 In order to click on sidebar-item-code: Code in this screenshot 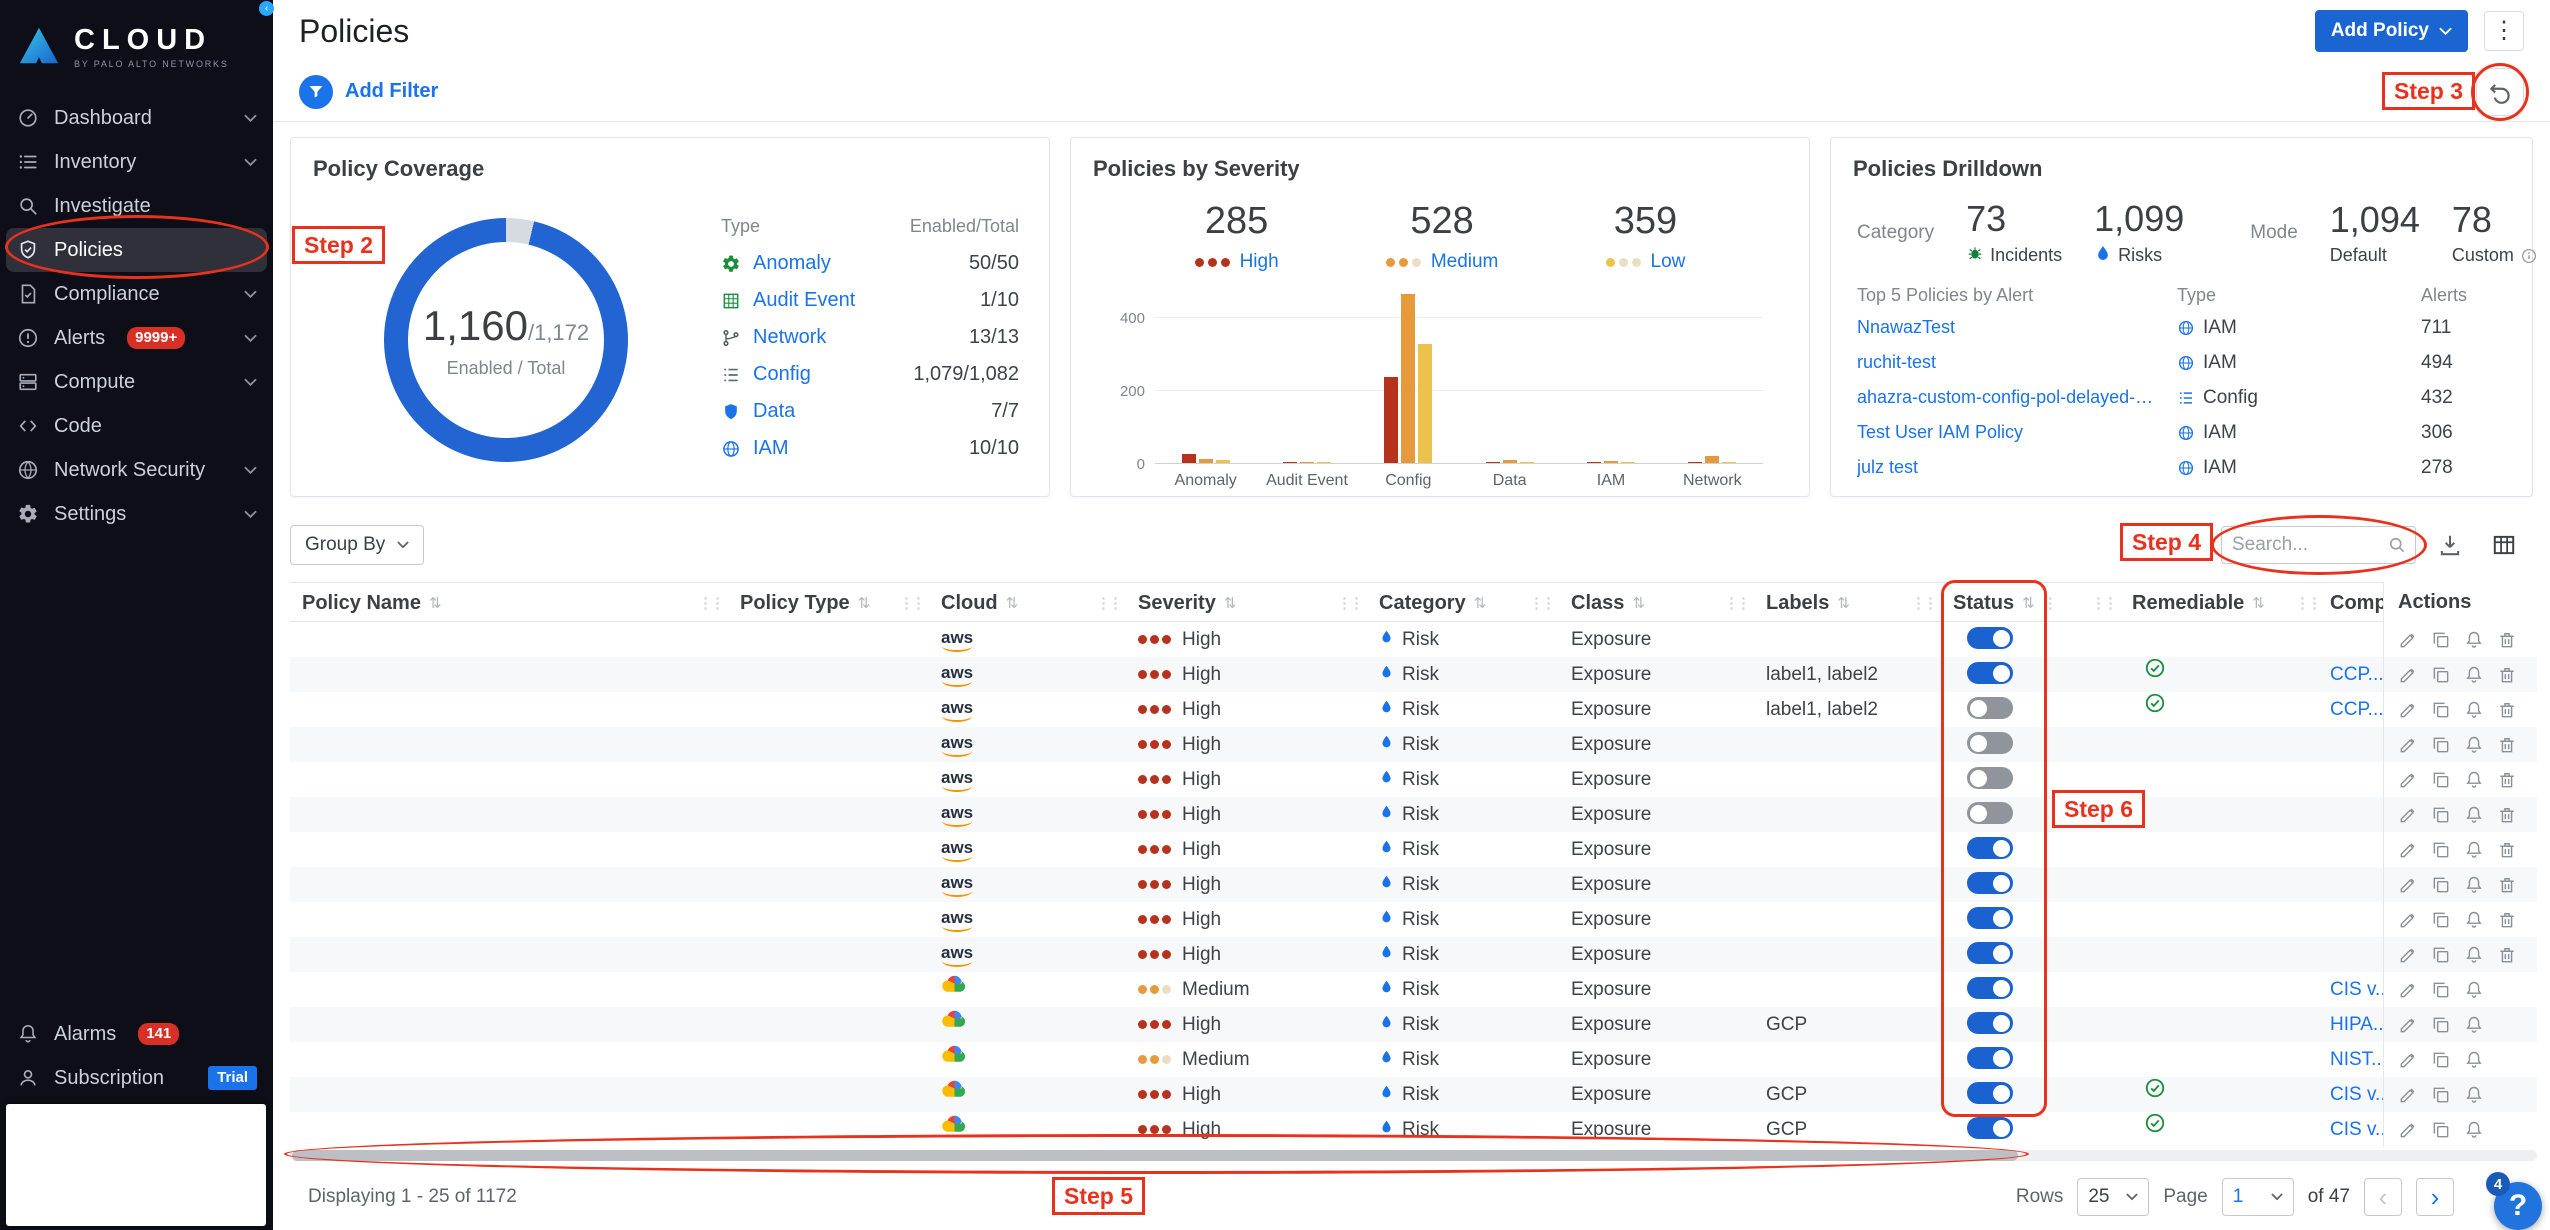, I will do `click(136, 426)`.